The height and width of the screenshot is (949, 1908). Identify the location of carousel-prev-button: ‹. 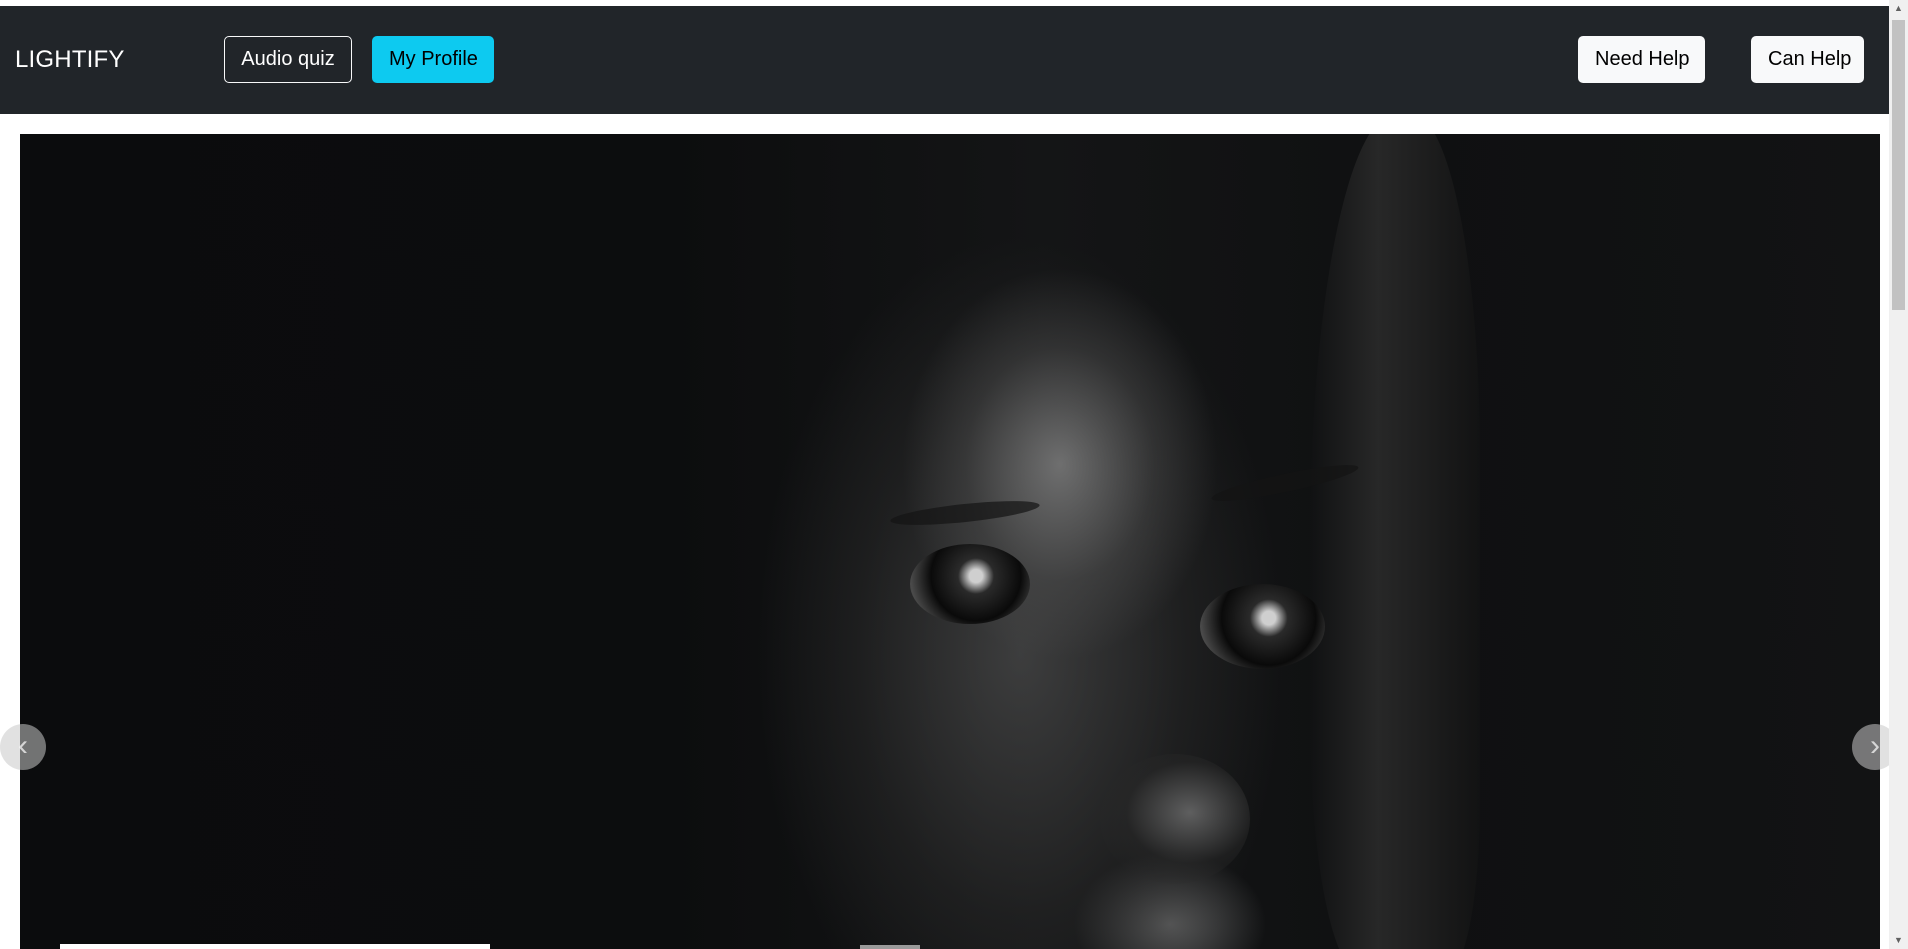
(23, 747).